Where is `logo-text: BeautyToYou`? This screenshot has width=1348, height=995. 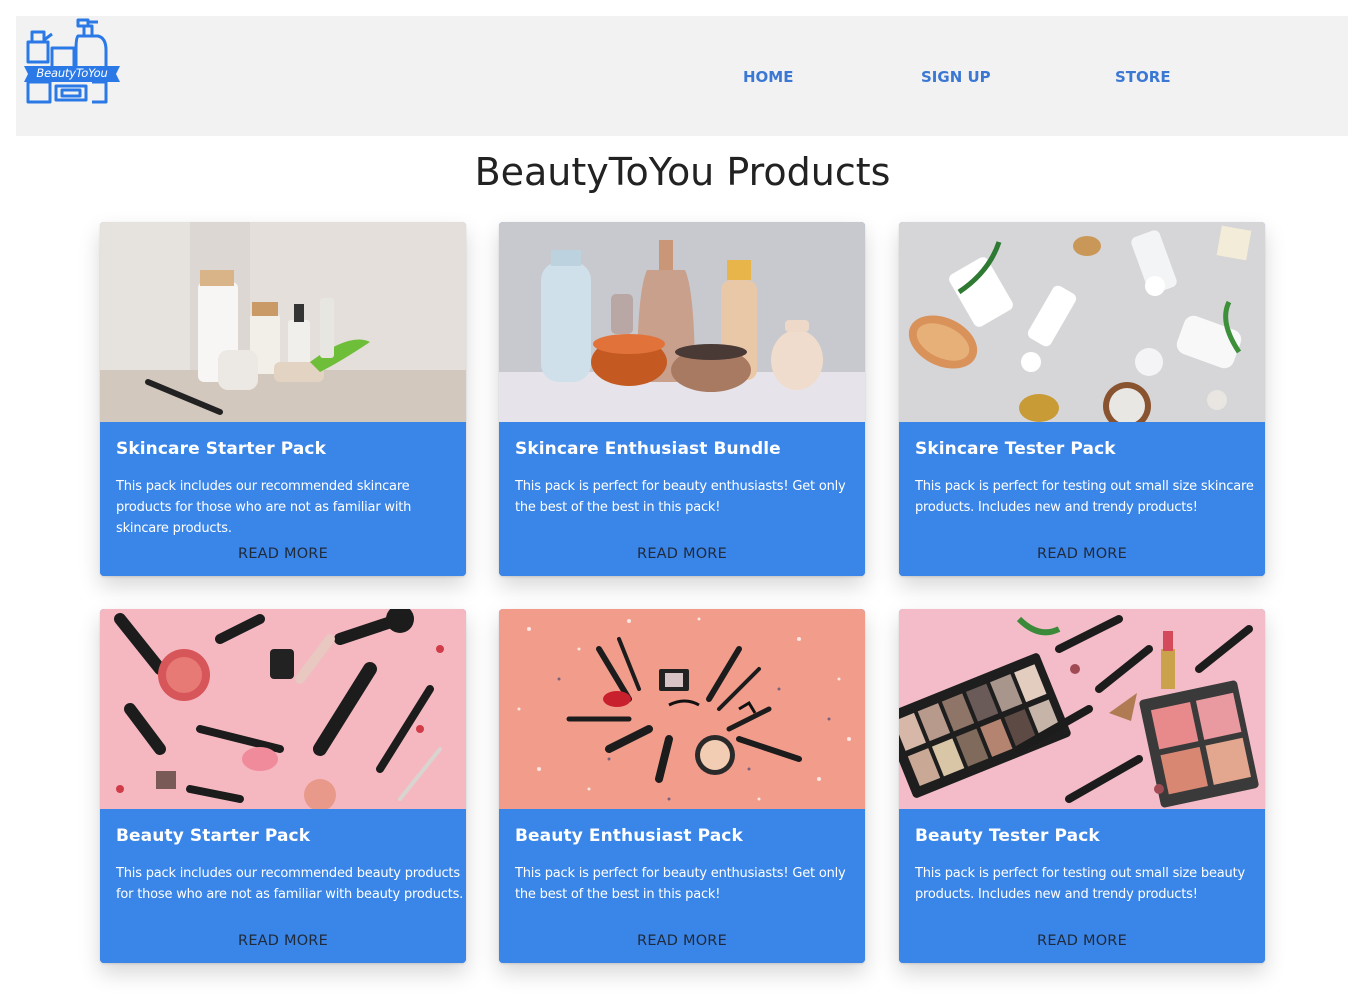
logo-text: BeautyToYou is located at coordinates (72, 73).